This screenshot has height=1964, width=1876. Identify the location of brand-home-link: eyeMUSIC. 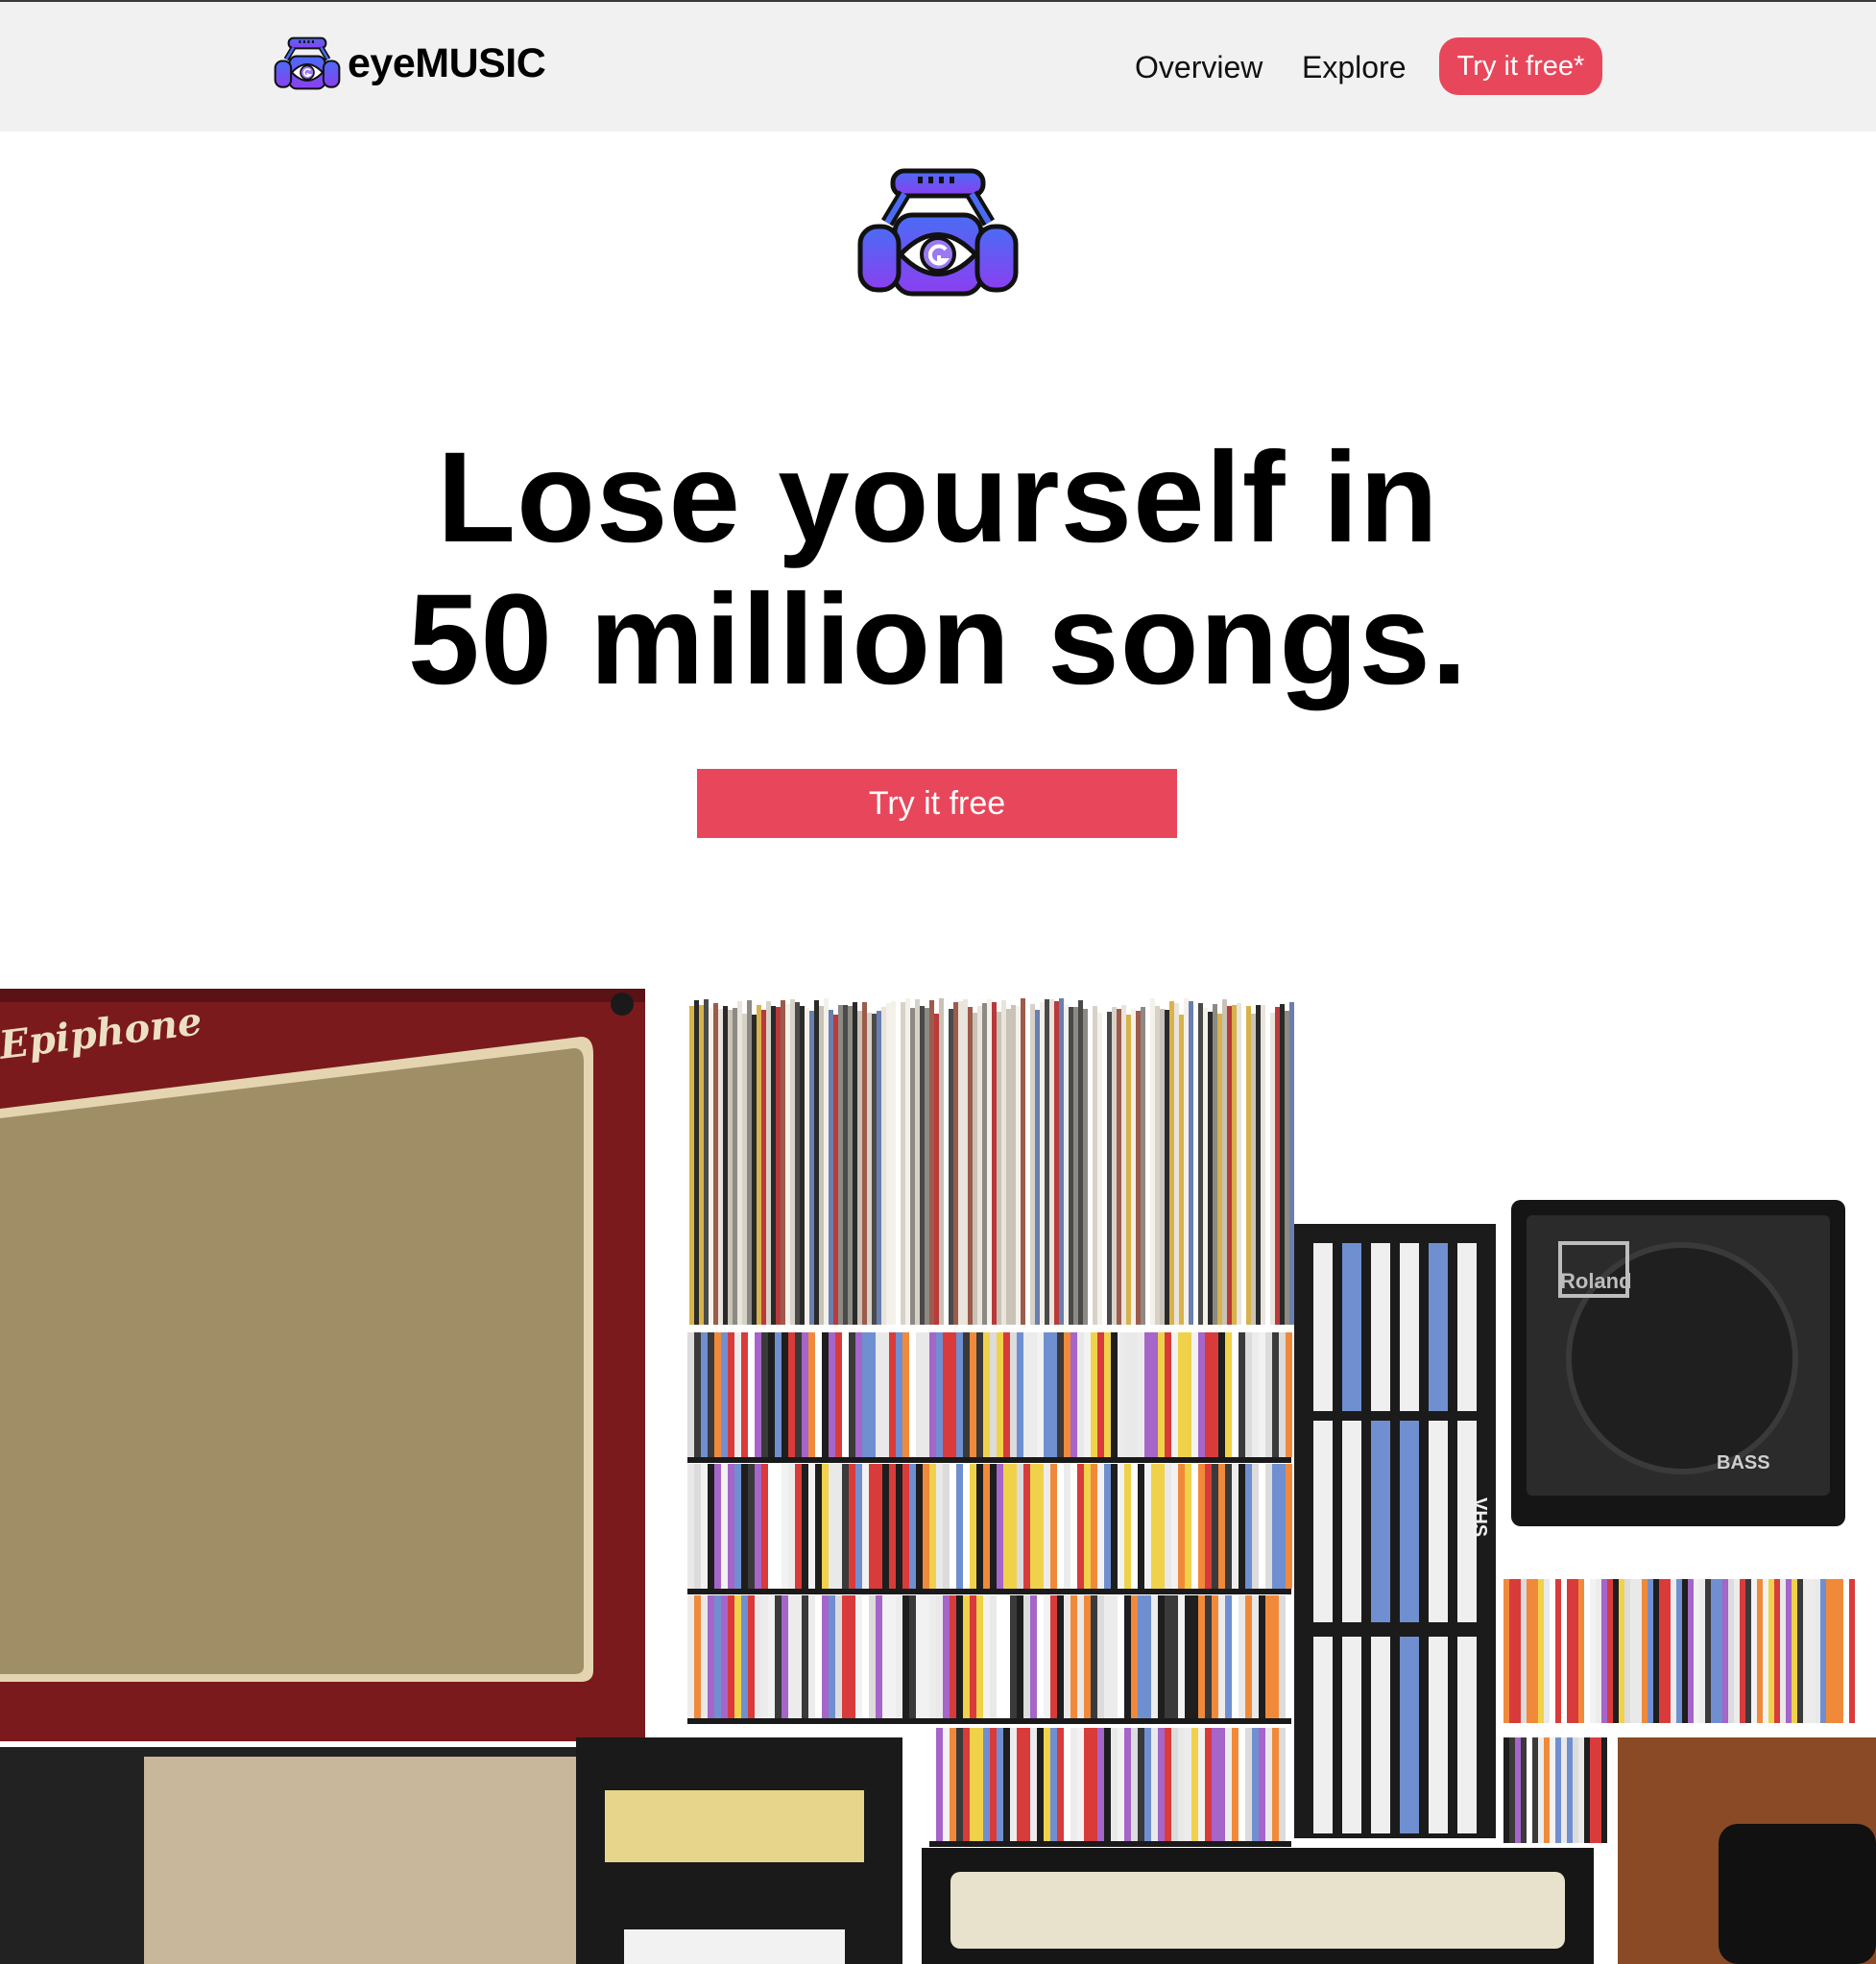
(410, 63).